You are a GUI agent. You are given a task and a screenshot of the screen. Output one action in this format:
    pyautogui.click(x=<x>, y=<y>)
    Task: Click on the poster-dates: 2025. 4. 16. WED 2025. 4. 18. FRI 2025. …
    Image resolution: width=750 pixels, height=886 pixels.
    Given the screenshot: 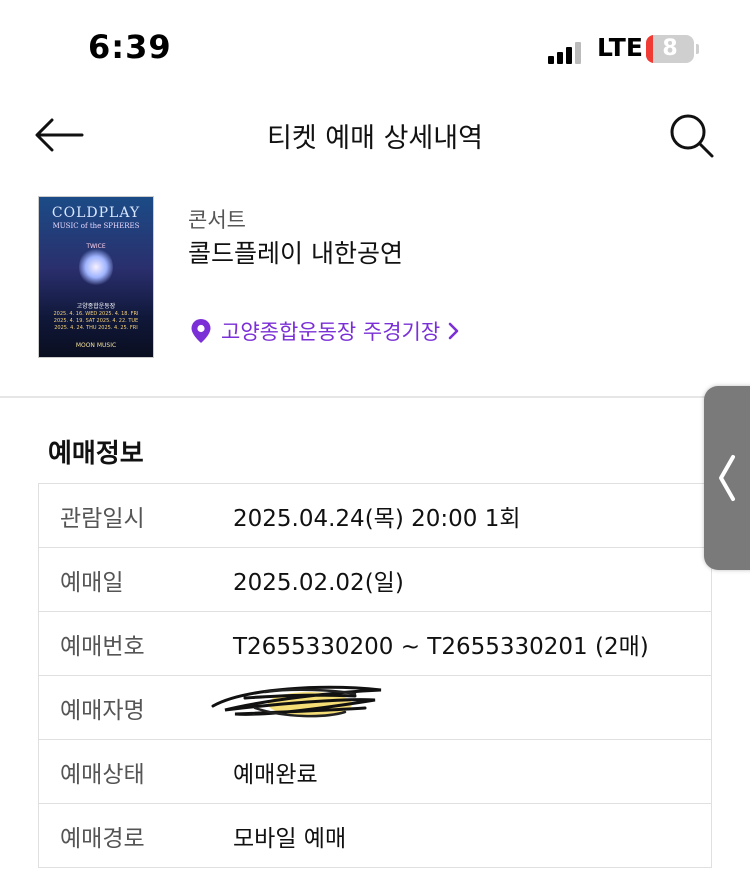 What is the action you would take?
    pyautogui.click(x=96, y=321)
    